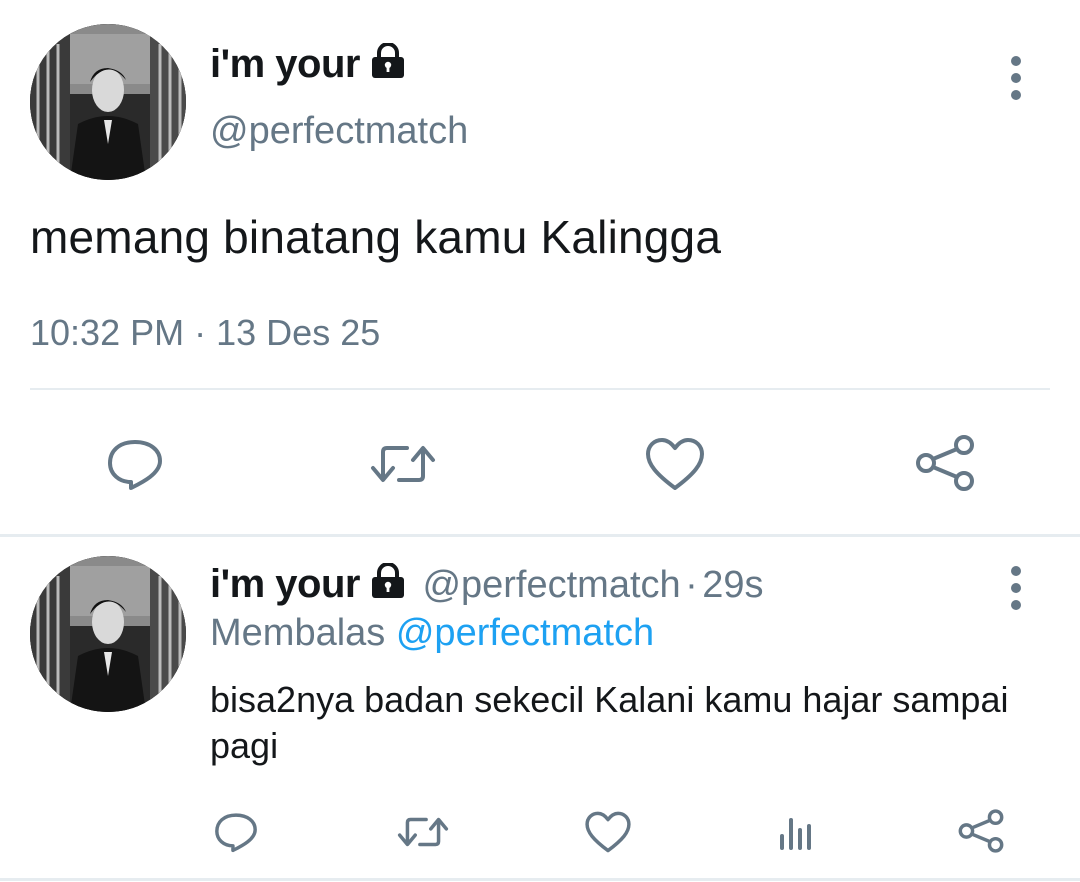 The width and height of the screenshot is (1080, 882). I want to click on divider, so click(540, 389).